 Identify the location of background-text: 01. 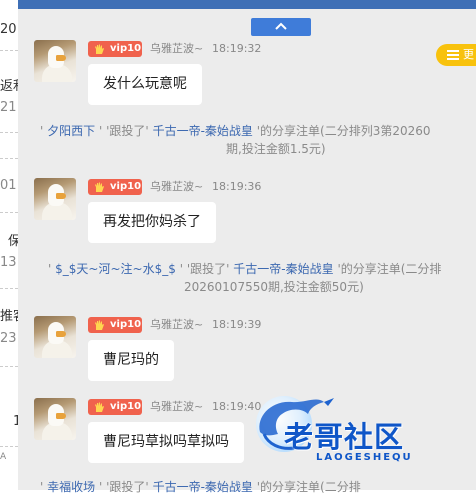
(8, 185).